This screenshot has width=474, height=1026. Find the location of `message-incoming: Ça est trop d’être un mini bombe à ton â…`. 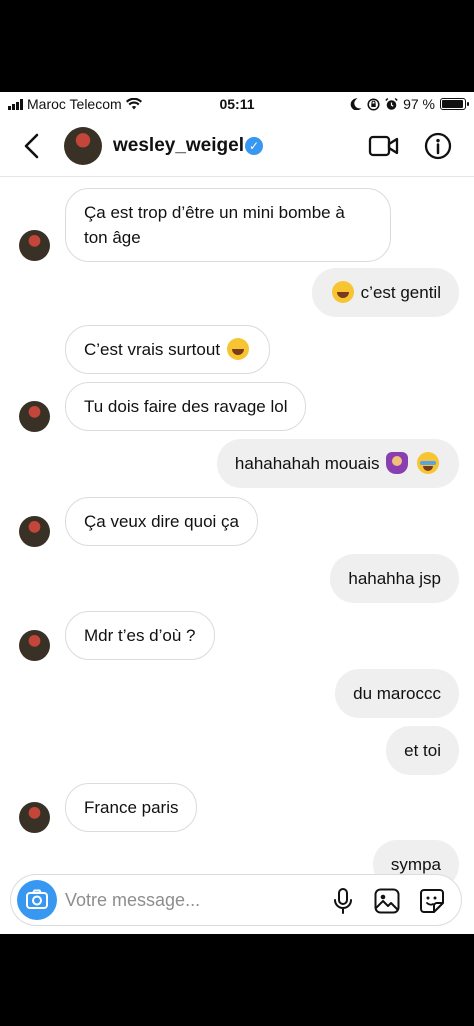

message-incoming: Ça est trop d’être un mini bombe à ton â… is located at coordinates (228, 225).